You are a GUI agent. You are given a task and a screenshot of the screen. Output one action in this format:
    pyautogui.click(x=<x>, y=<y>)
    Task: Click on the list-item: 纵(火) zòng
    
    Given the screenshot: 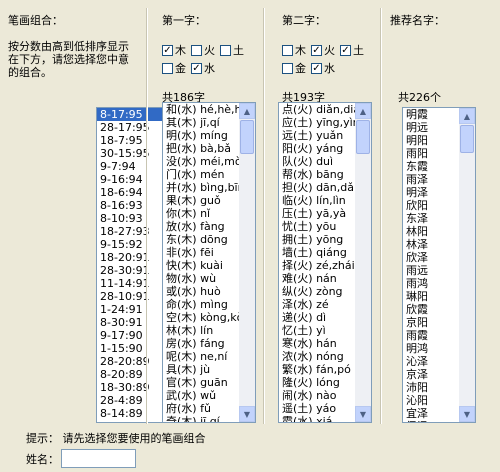 What is the action you would take?
    pyautogui.click(x=317, y=291)
    